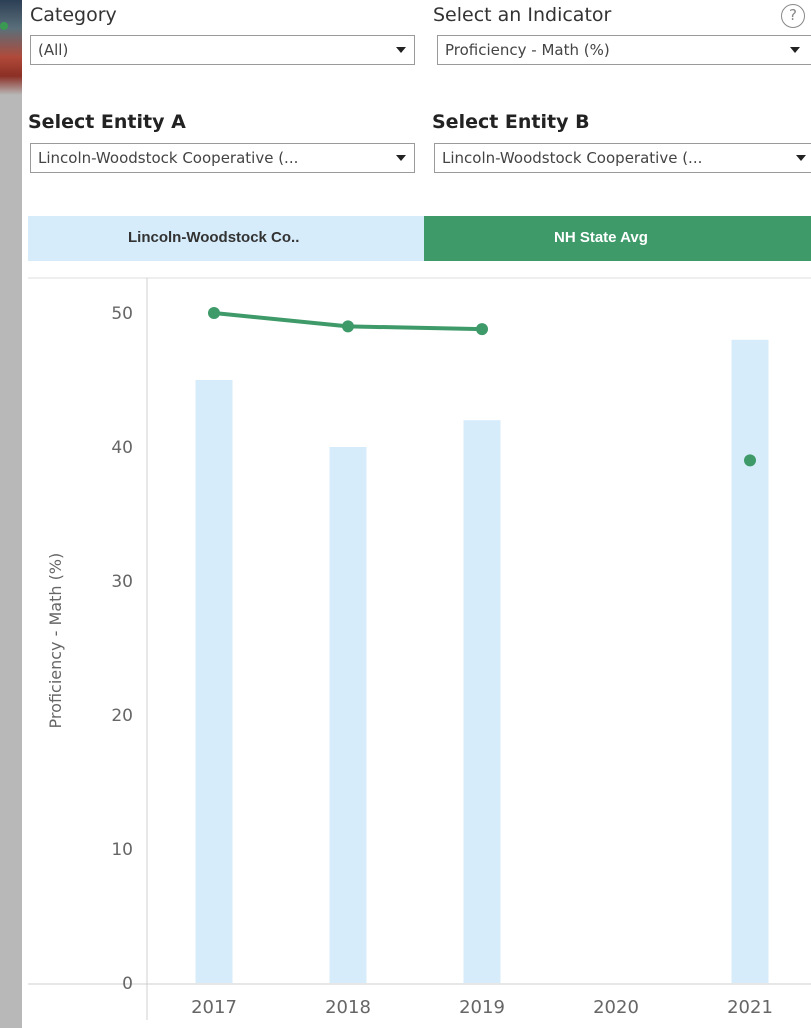 This screenshot has height=1028, width=811. I want to click on legend-entity-a-label: Lincoln-Woodstock Co.., so click(214, 237).